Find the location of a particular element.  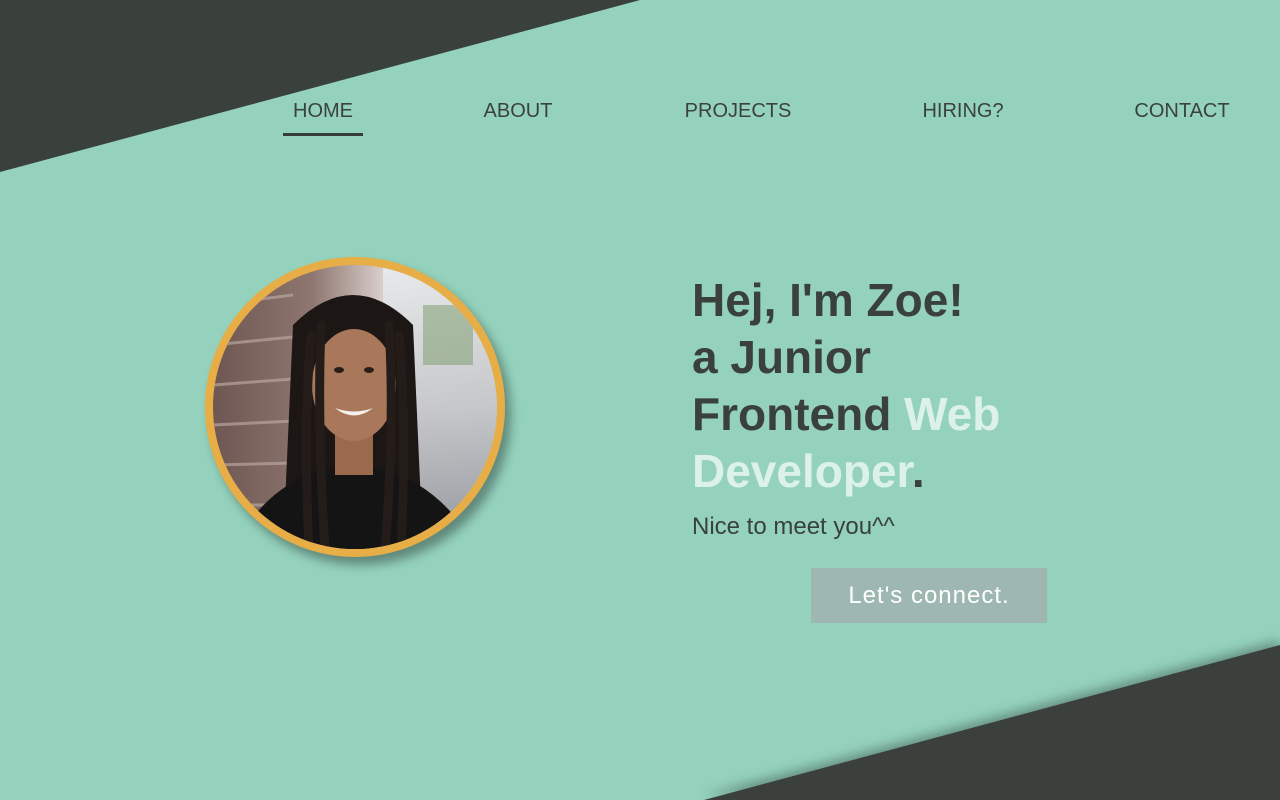

headline-line-2: a Junior is located at coordinates (781, 357).